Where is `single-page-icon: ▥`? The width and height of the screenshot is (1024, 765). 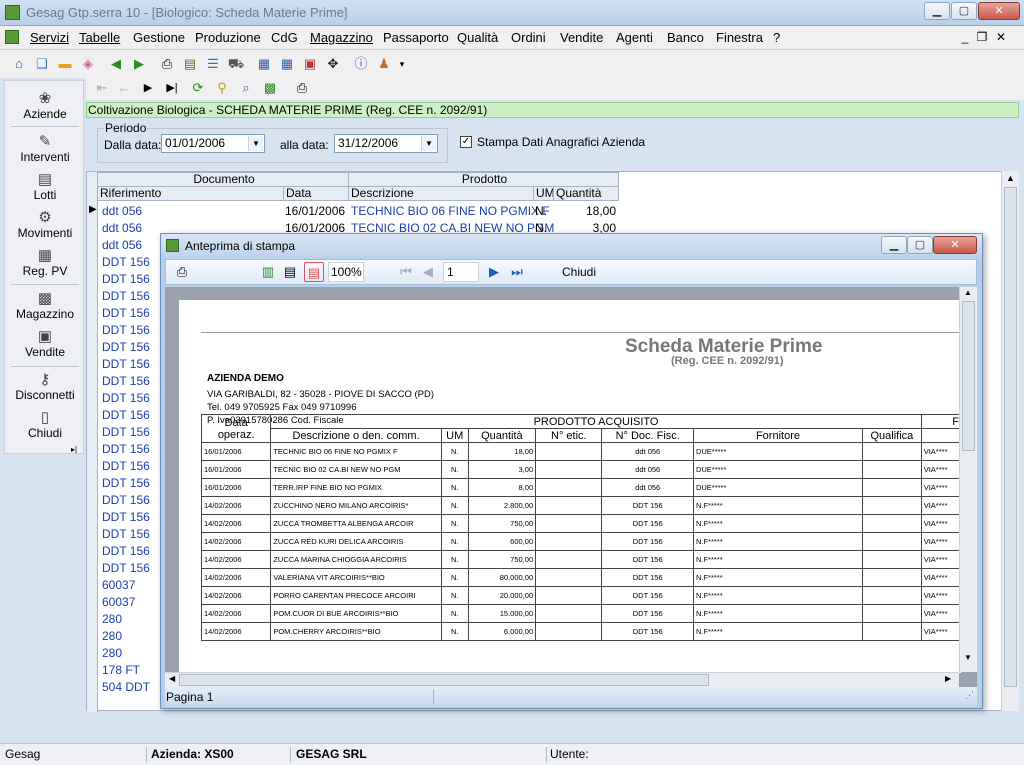
single-page-icon: ▥ is located at coordinates (268, 272).